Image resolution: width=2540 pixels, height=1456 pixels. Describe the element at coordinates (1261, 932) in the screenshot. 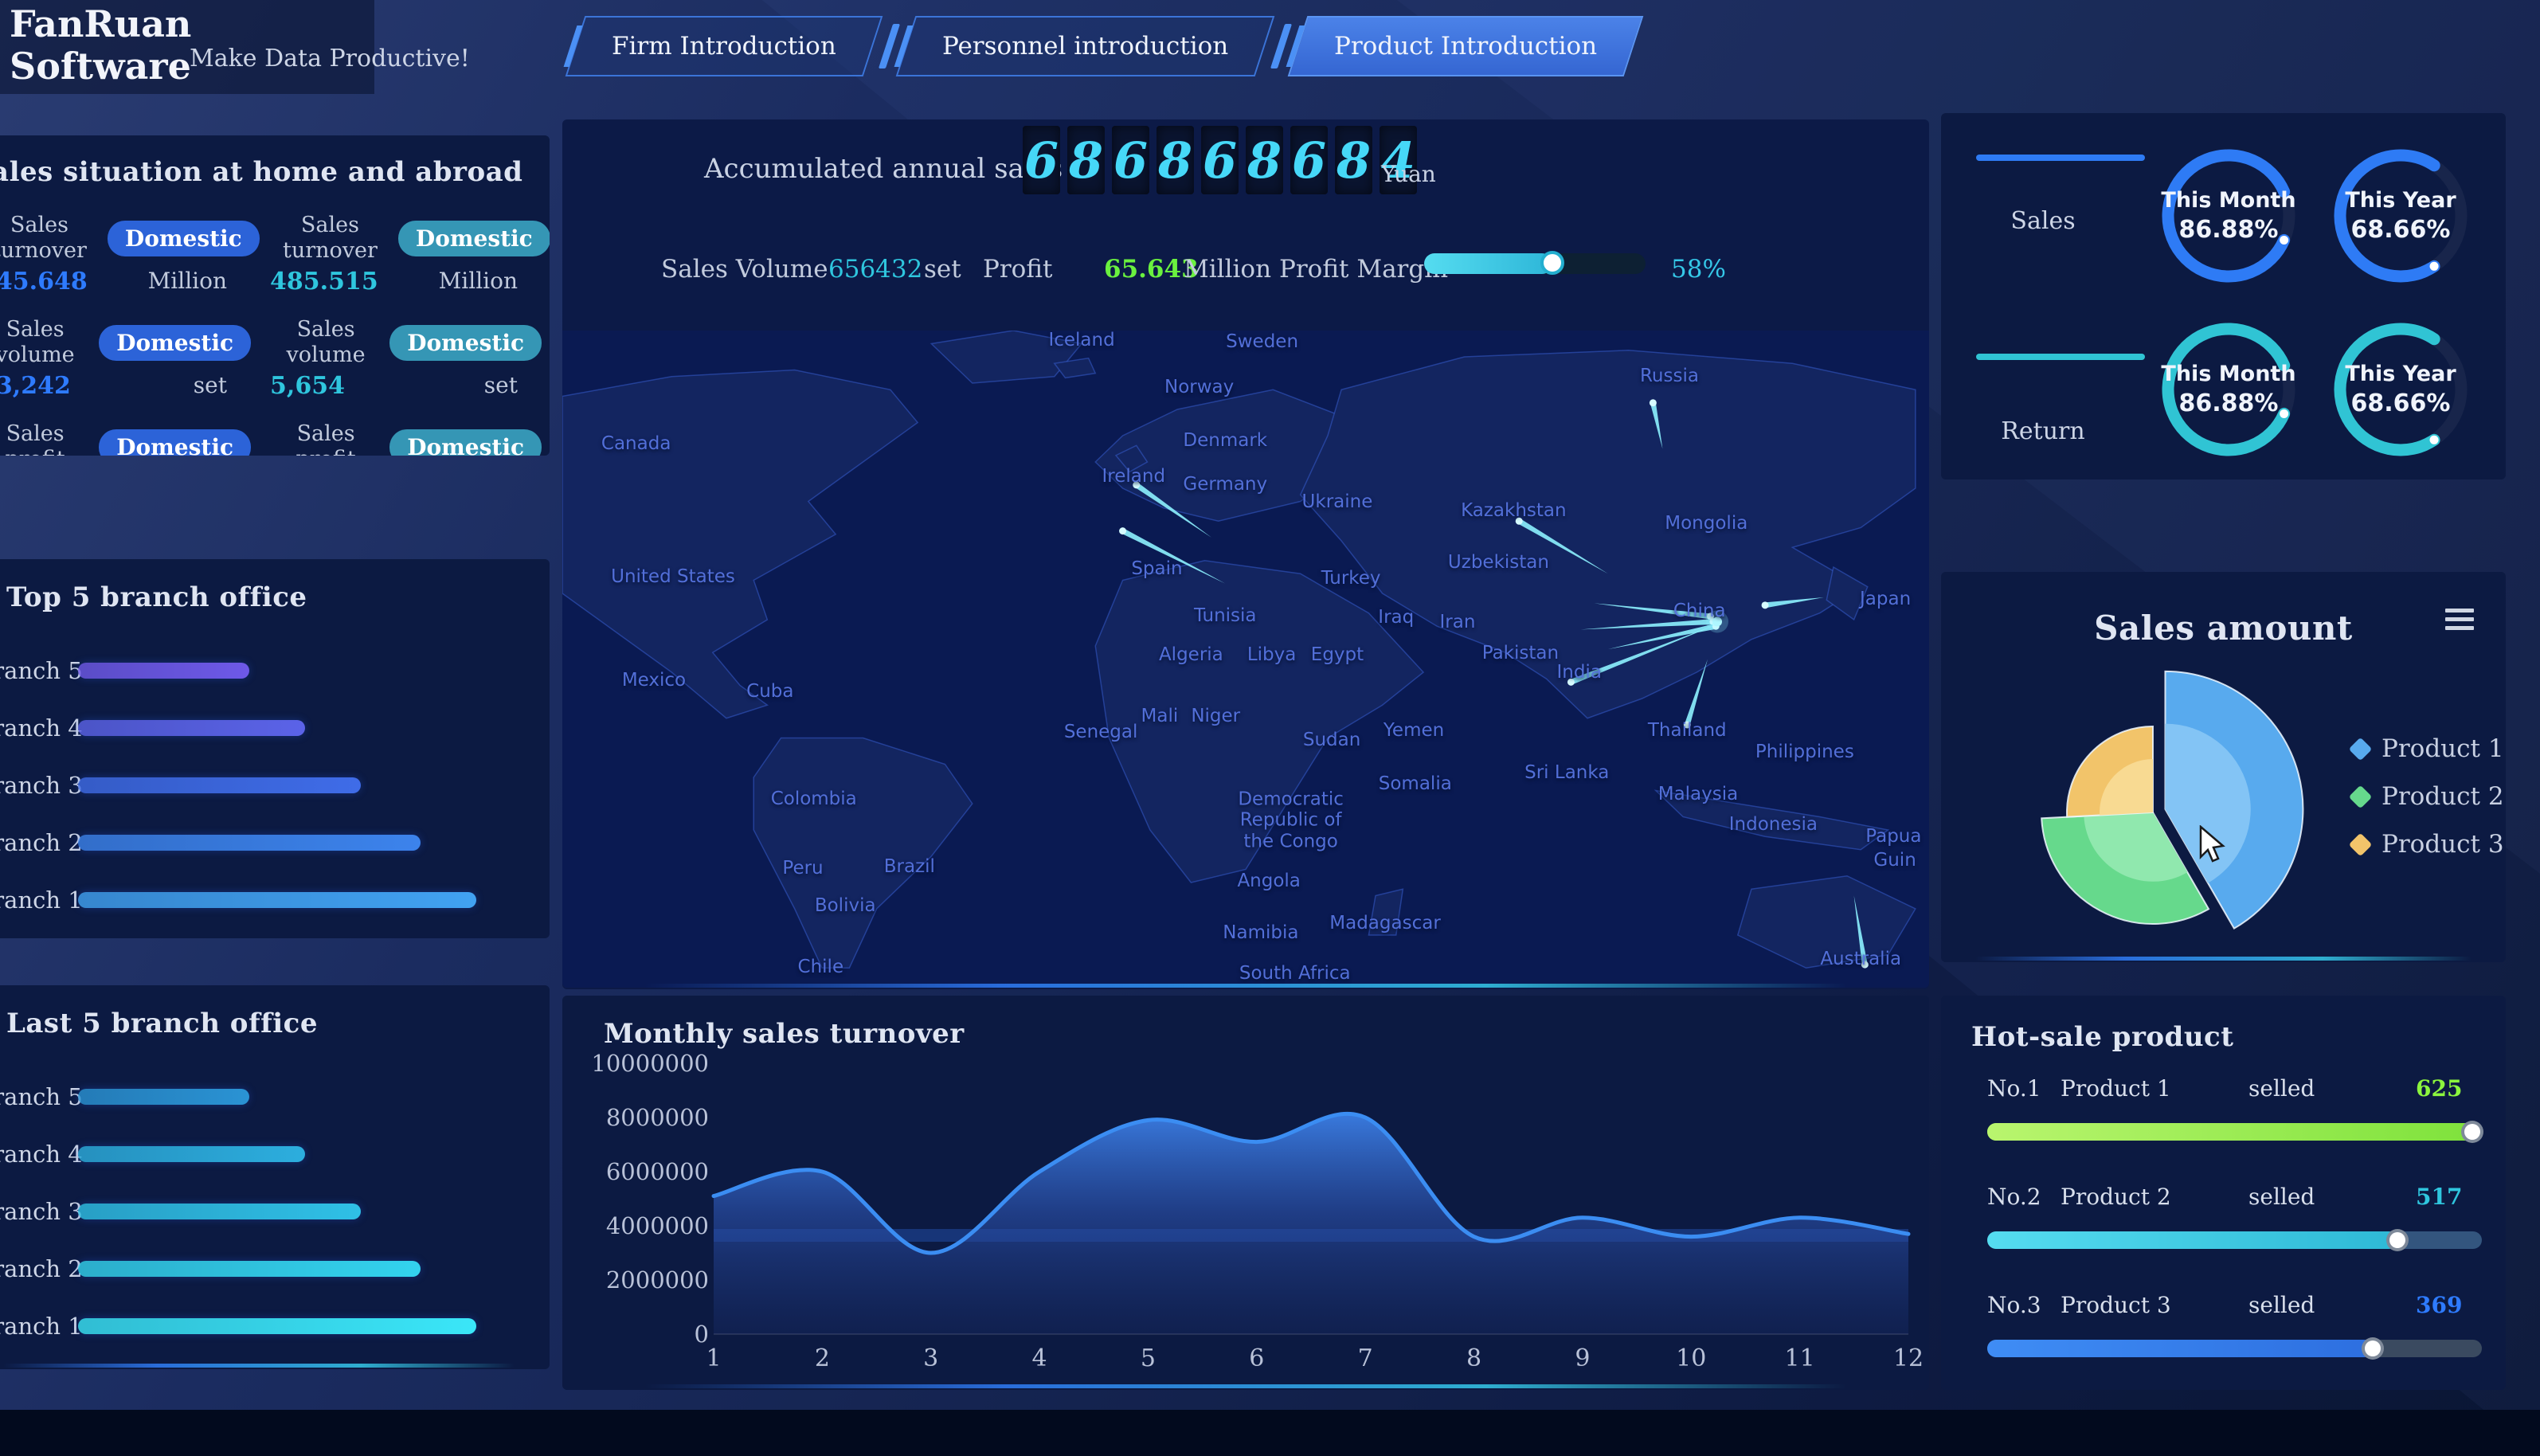

I see `map-label-namibia: Namibia` at that location.